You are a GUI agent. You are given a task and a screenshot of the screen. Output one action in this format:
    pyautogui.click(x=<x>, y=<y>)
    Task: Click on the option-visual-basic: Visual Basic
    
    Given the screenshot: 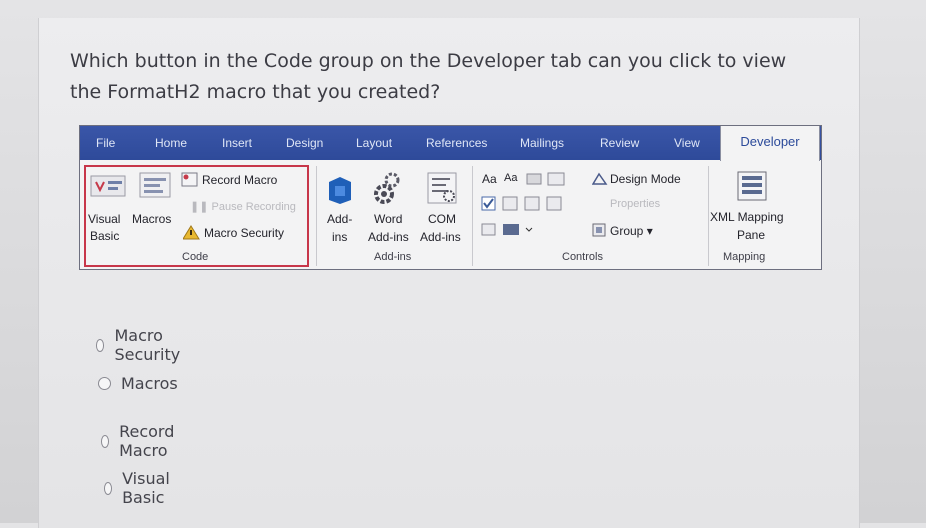 What is the action you would take?
    pyautogui.click(x=139, y=488)
    